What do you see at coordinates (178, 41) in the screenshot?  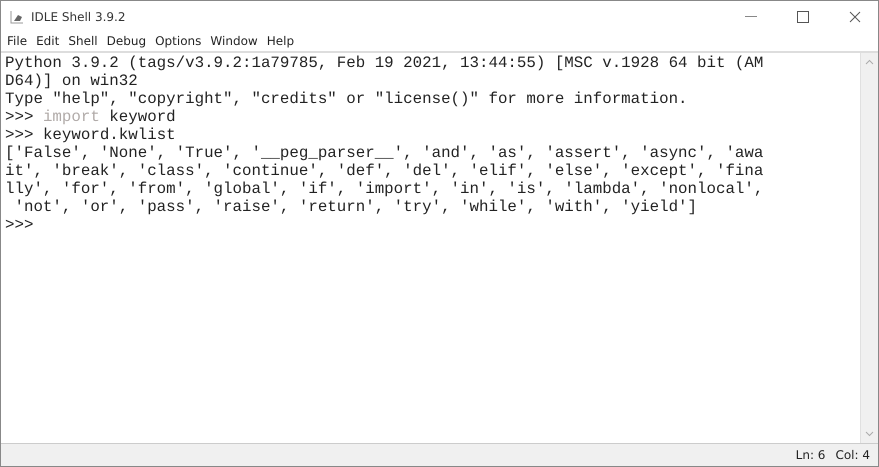 I see `menu-item: Options` at bounding box center [178, 41].